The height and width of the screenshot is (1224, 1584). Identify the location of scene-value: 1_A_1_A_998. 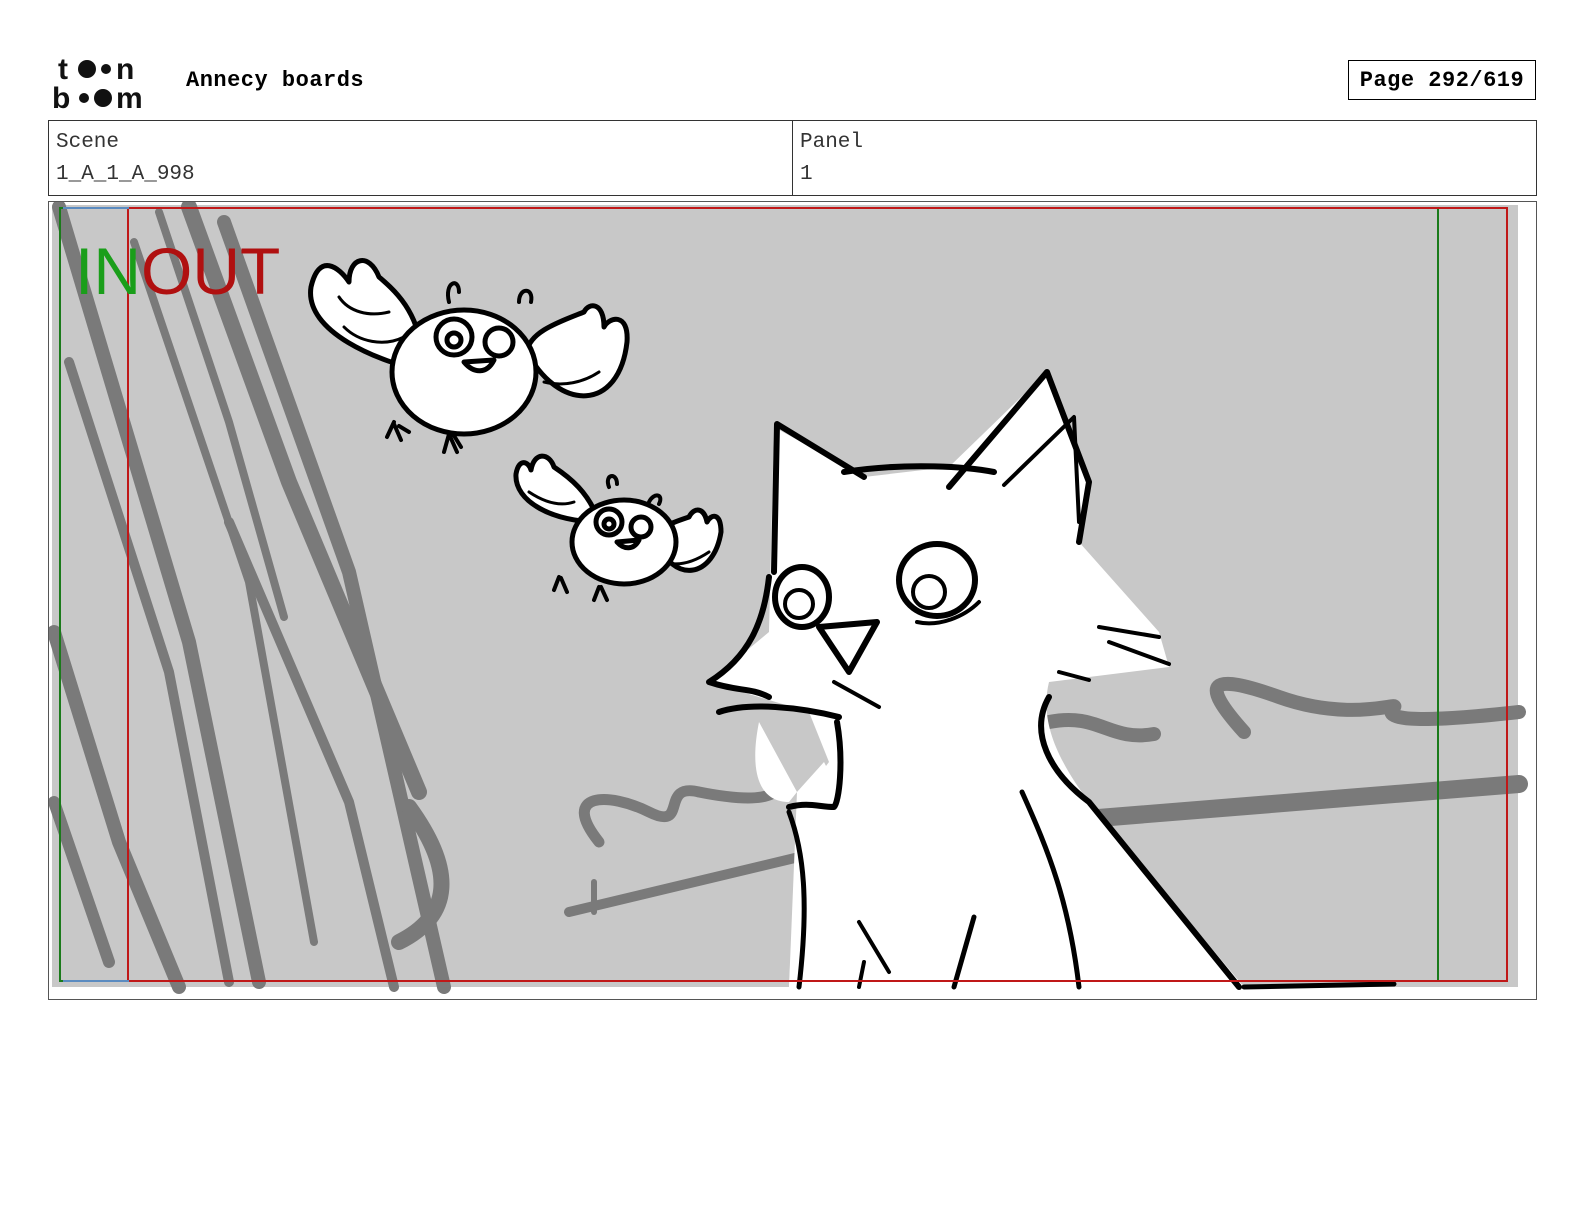
(125, 174).